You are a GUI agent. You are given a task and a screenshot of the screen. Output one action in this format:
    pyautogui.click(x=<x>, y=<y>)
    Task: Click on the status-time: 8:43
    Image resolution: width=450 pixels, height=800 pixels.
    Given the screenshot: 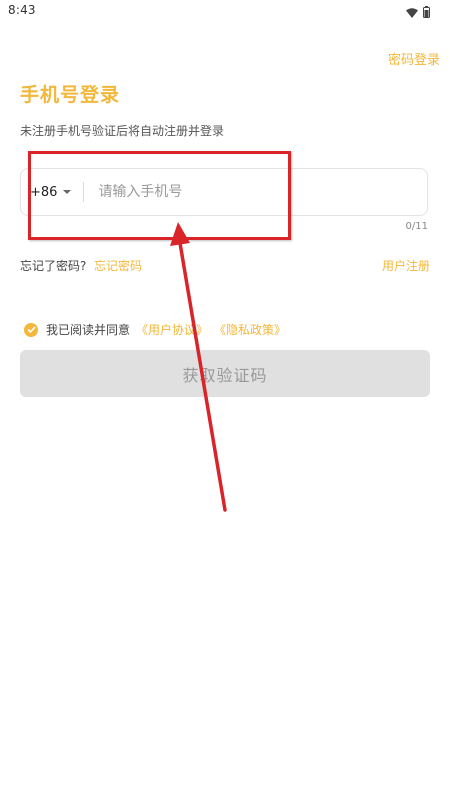 What is the action you would take?
    pyautogui.click(x=22, y=10)
    